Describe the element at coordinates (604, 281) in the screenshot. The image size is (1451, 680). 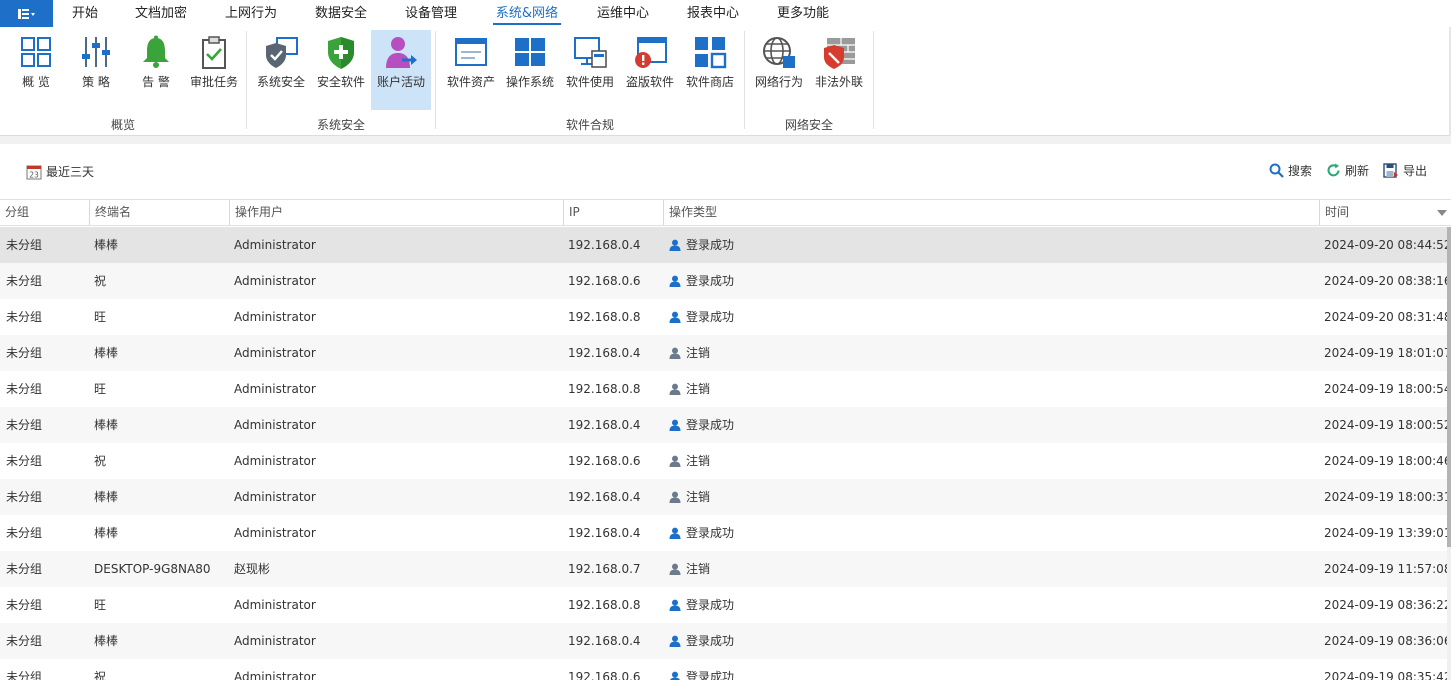
I see `cell-ip: 192.168.0.6` at that location.